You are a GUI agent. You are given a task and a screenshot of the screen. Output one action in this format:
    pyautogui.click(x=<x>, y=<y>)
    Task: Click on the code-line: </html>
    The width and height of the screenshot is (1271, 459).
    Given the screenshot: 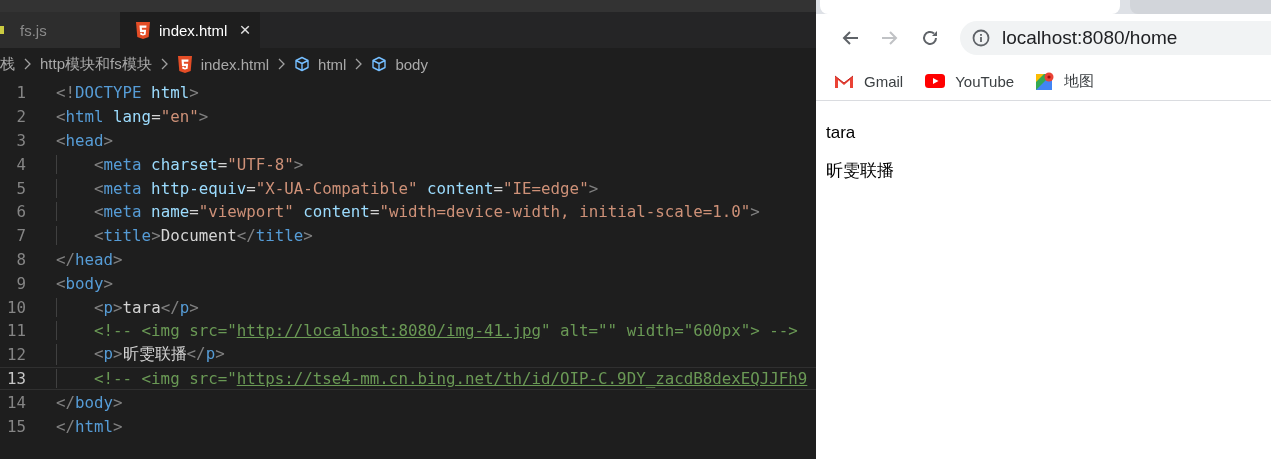 What is the action you would take?
    pyautogui.click(x=89, y=426)
    